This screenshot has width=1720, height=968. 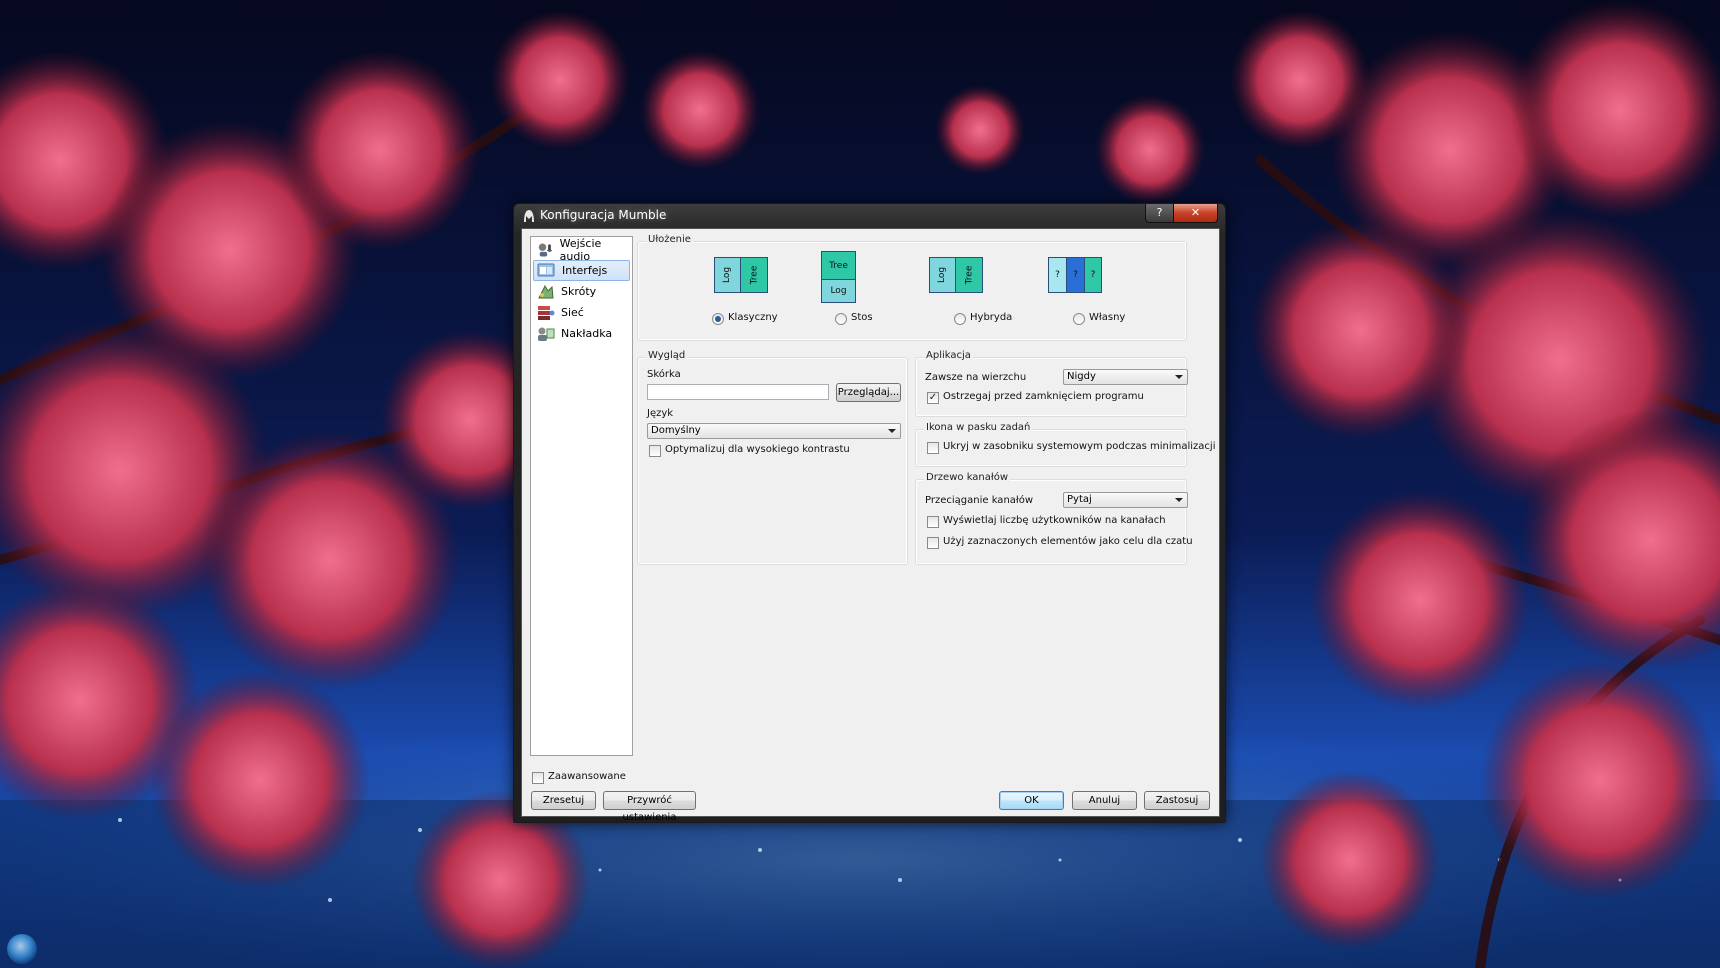 I want to click on nav-label: Sieć, so click(x=572, y=312).